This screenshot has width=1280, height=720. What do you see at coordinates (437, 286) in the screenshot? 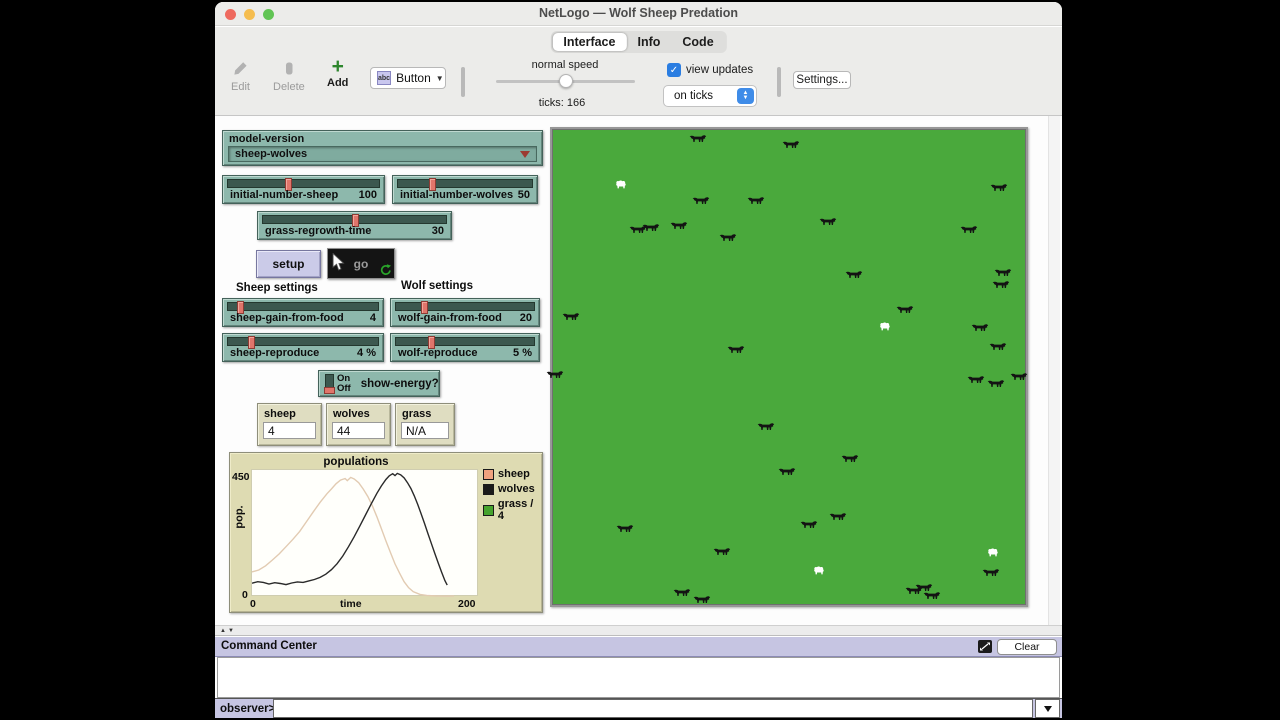
I see `wolf-settings-heading: Wolf settings` at bounding box center [437, 286].